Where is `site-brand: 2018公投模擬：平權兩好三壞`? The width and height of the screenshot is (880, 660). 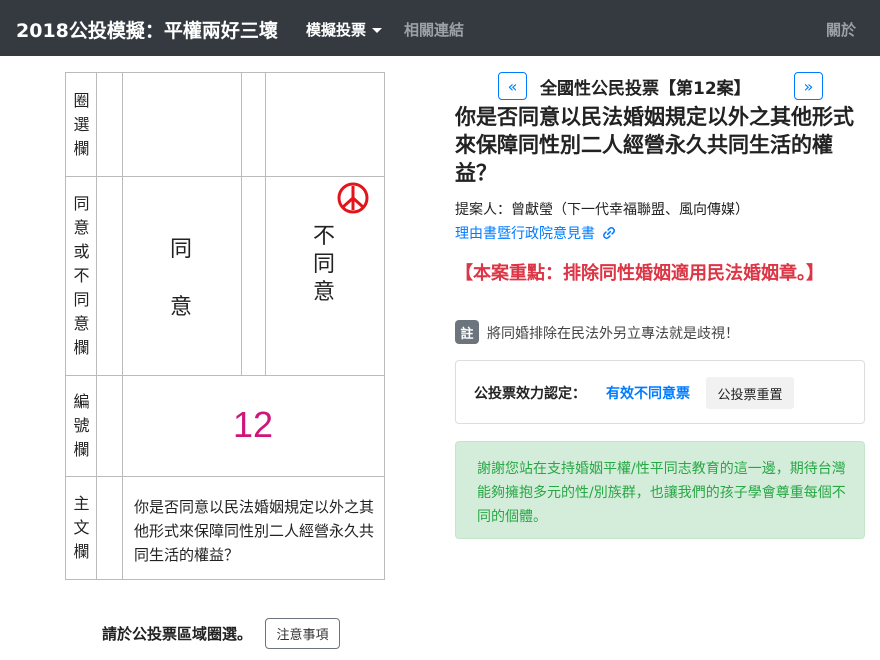 site-brand: 2018公投模擬：平權兩好三壞 is located at coordinates (147, 29).